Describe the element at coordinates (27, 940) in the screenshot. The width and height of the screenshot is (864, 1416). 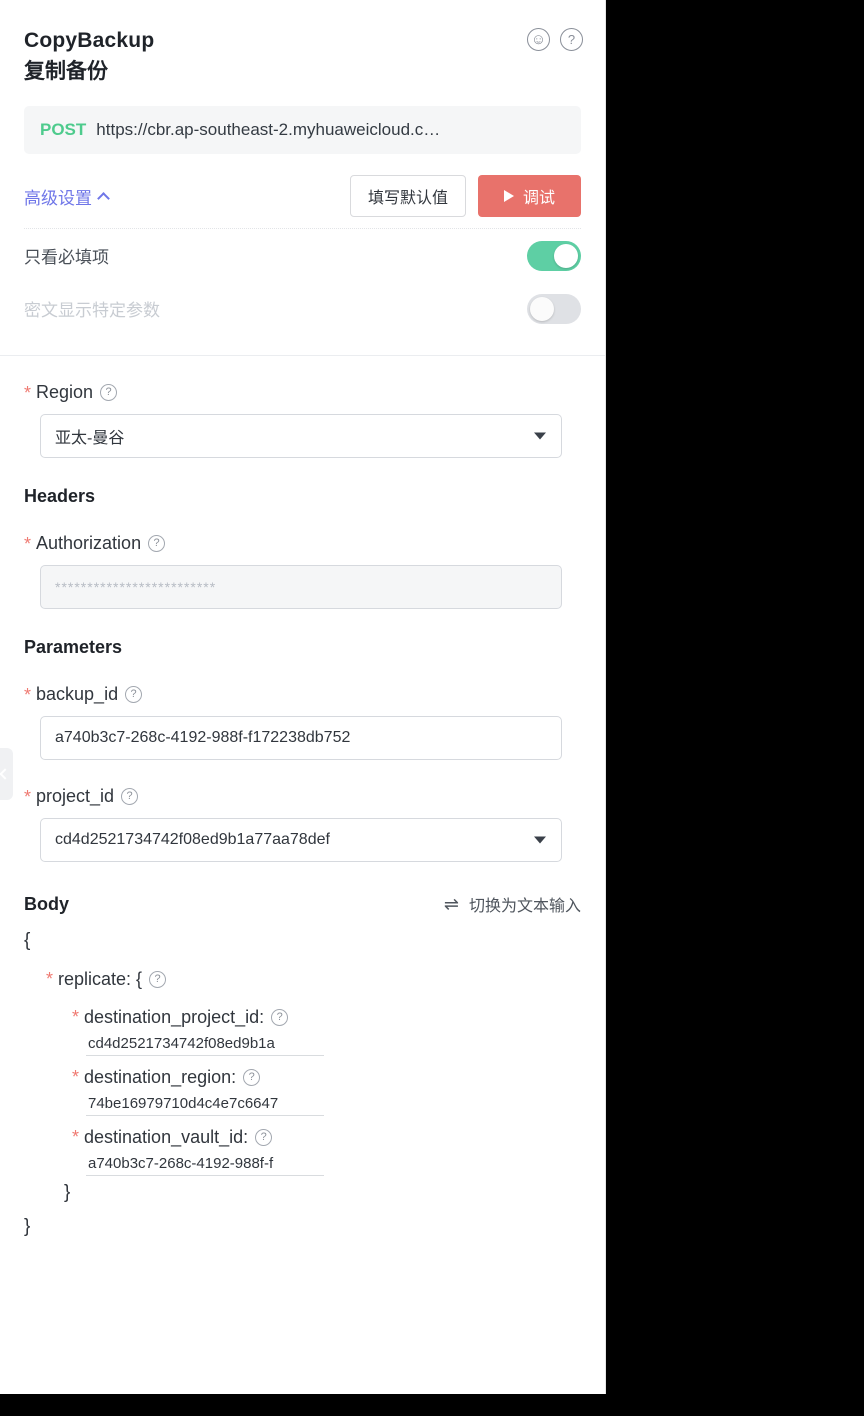
I see `json-open-brace: {` at that location.